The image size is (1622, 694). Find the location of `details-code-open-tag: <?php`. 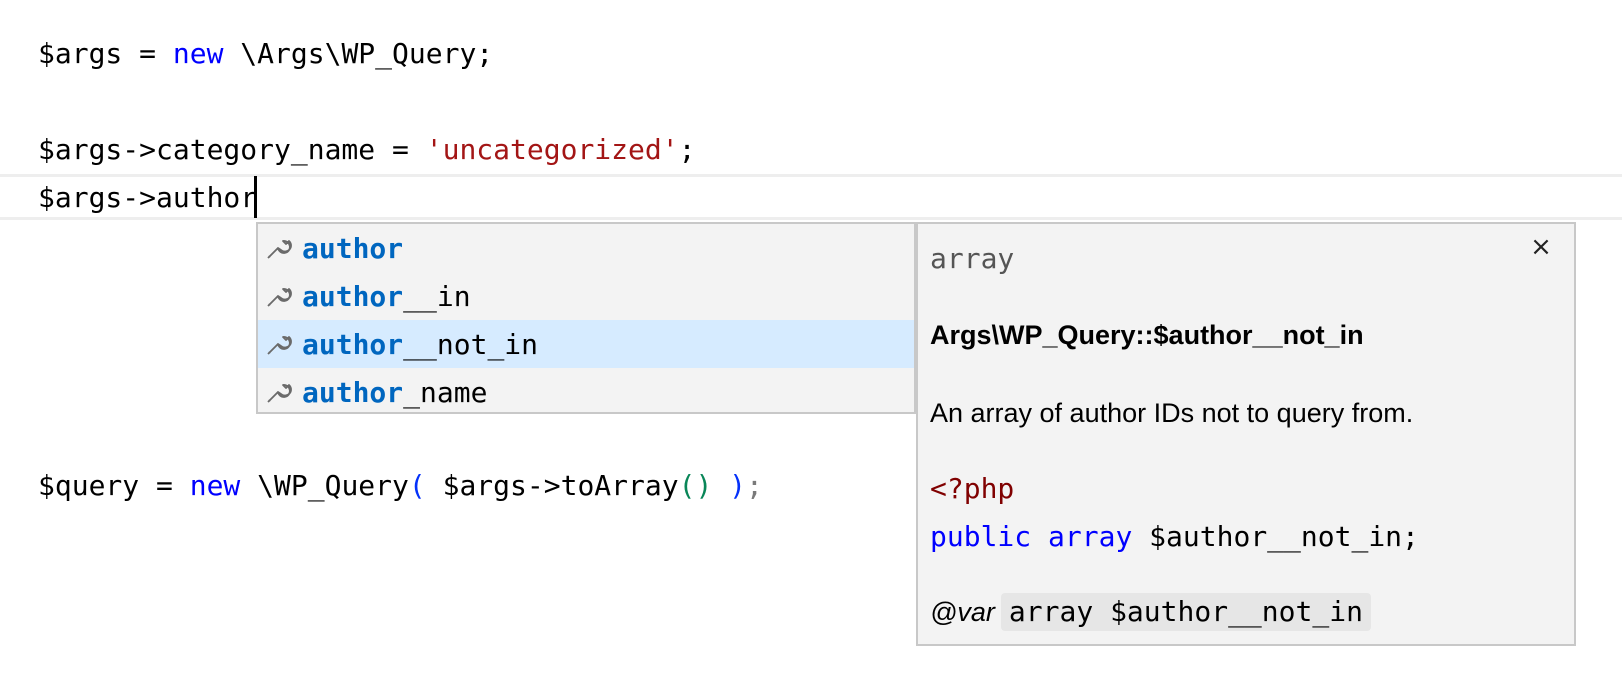

details-code-open-tag: <?php is located at coordinates (972, 488).